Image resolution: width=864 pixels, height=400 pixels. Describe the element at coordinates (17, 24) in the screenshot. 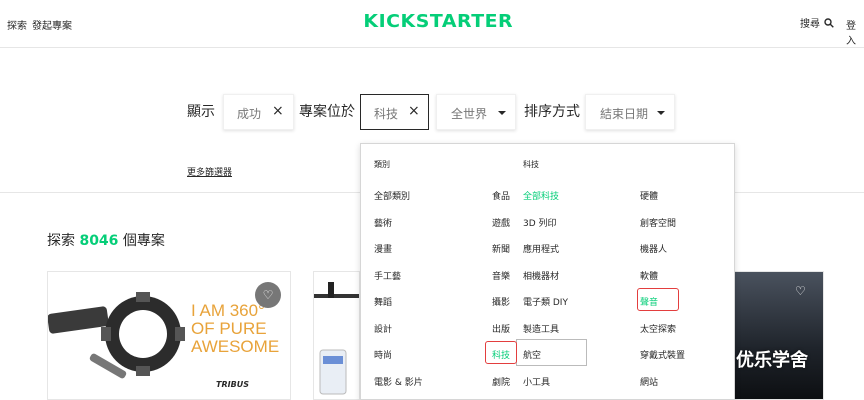

I see `explore-link: 探索` at that location.